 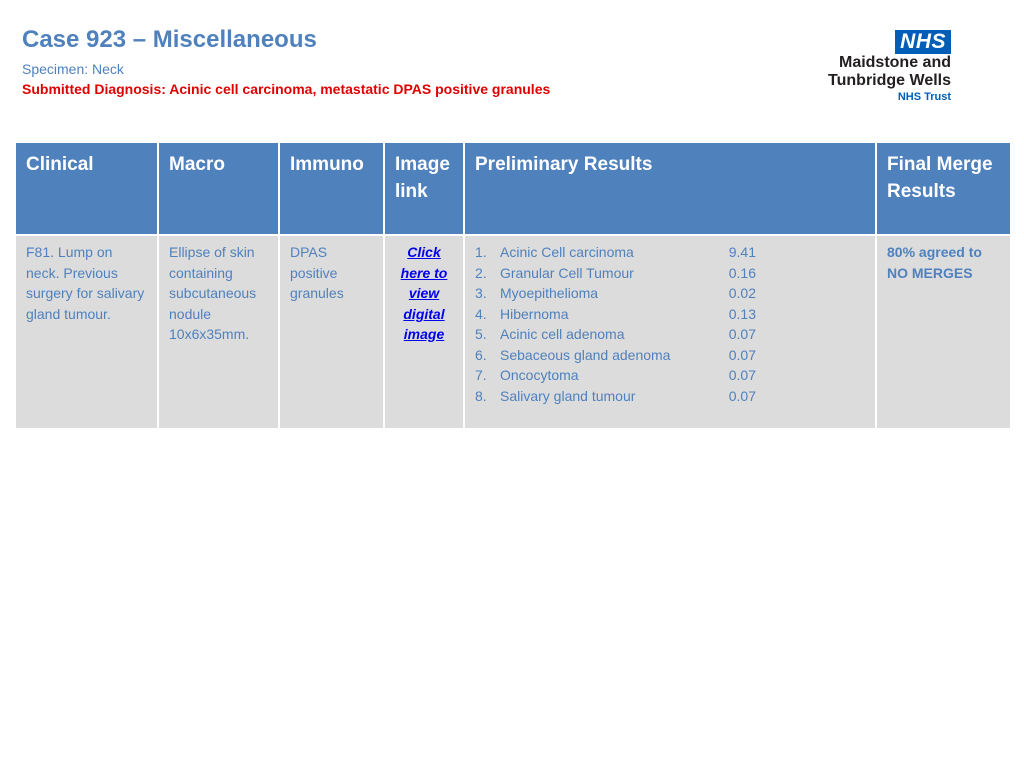 I want to click on item-score: 0.16, so click(x=742, y=272).